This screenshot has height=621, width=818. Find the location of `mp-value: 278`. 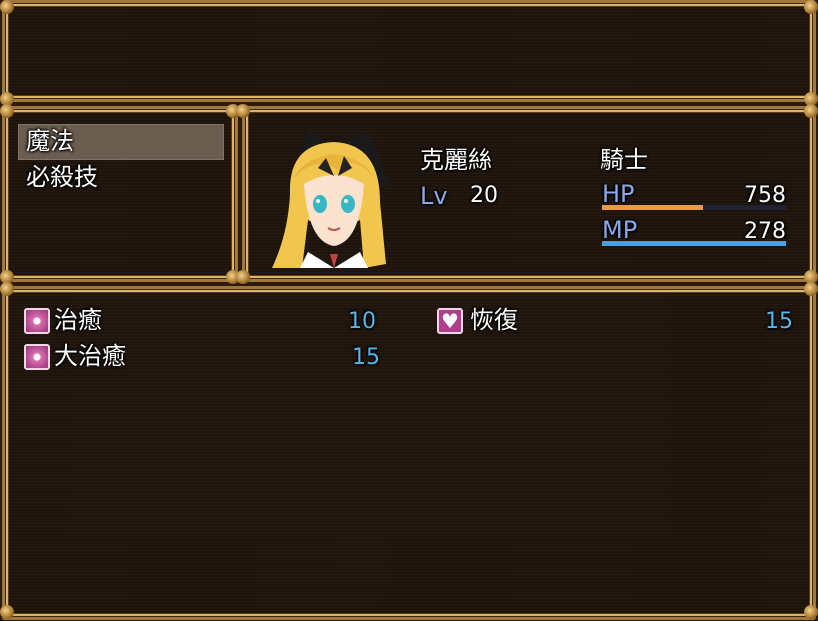

mp-value: 278 is located at coordinates (765, 231).